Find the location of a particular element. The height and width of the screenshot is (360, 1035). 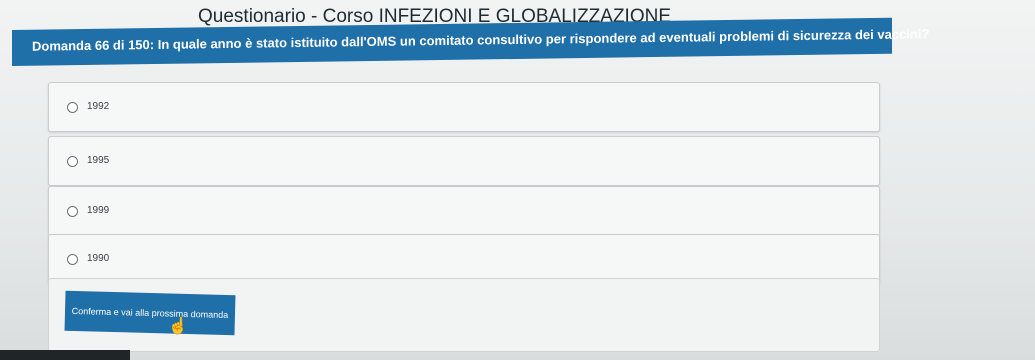

answer-option-label: 1995 is located at coordinates (98, 160).